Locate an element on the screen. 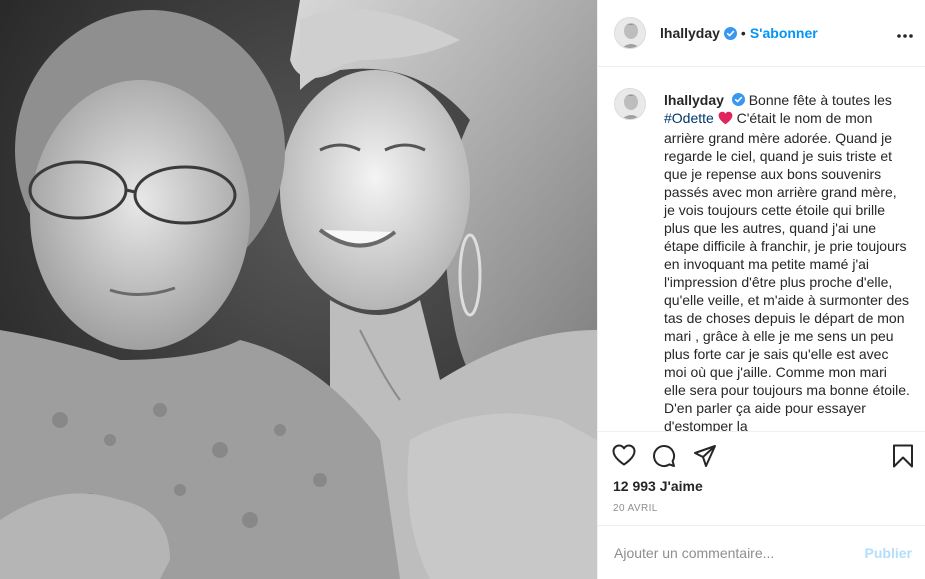  caption-verified-badge-icon is located at coordinates (738, 99).